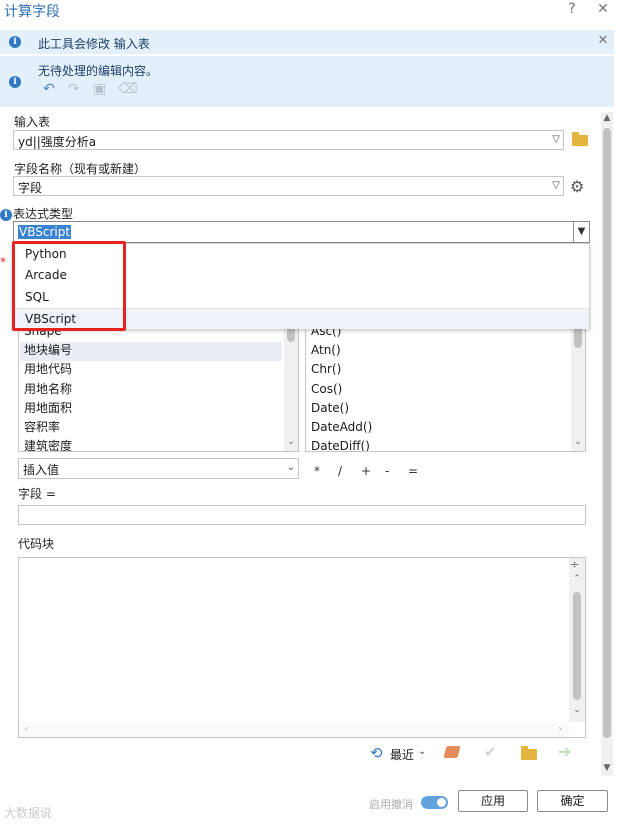 The image size is (620, 825). What do you see at coordinates (128, 89) in the screenshot?
I see `discard-edits-icon: ⌫` at bounding box center [128, 89].